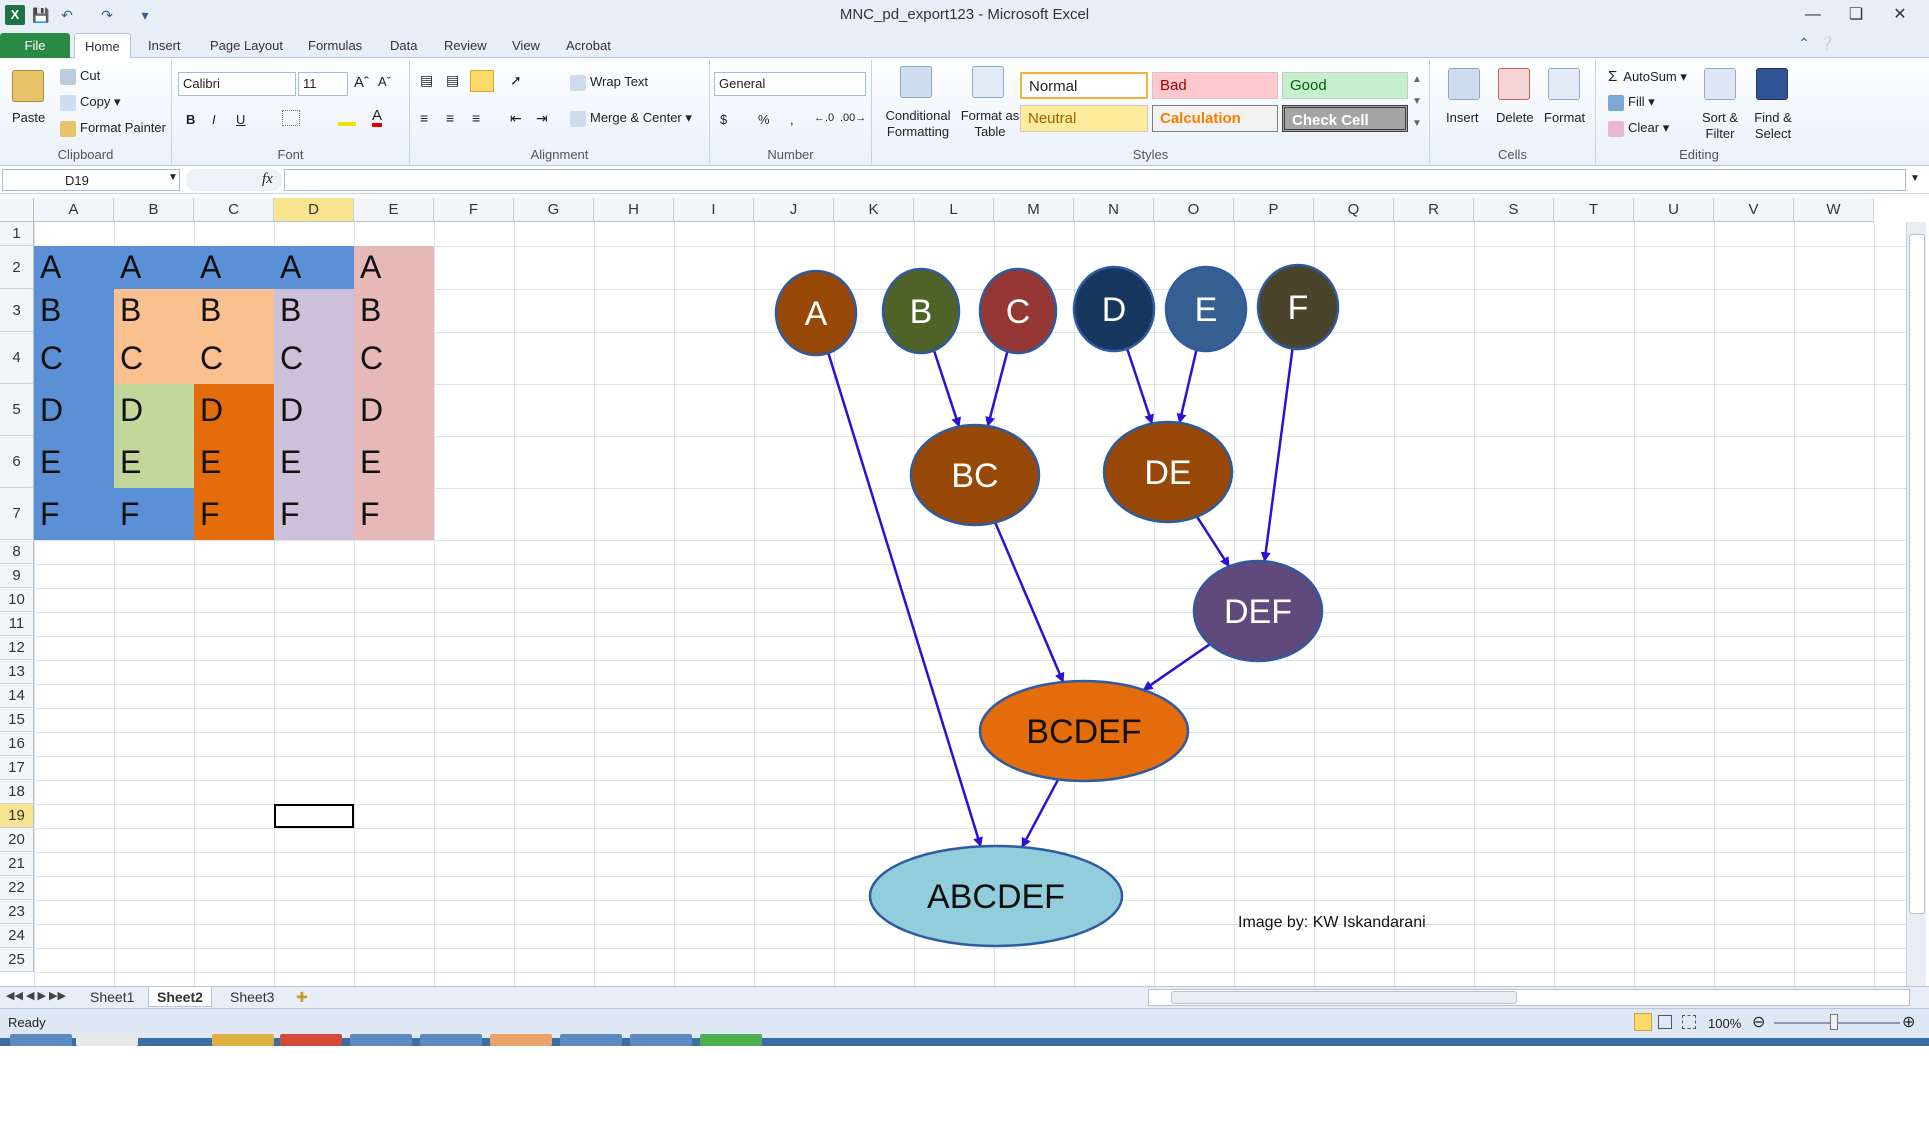  Describe the element at coordinates (964, 997) in the screenshot. I see `sheet-tab-bar: ◀◀ ◀ ▶ ▶▶ Sheet1 Sheet2 Sheet3 ✚` at that location.